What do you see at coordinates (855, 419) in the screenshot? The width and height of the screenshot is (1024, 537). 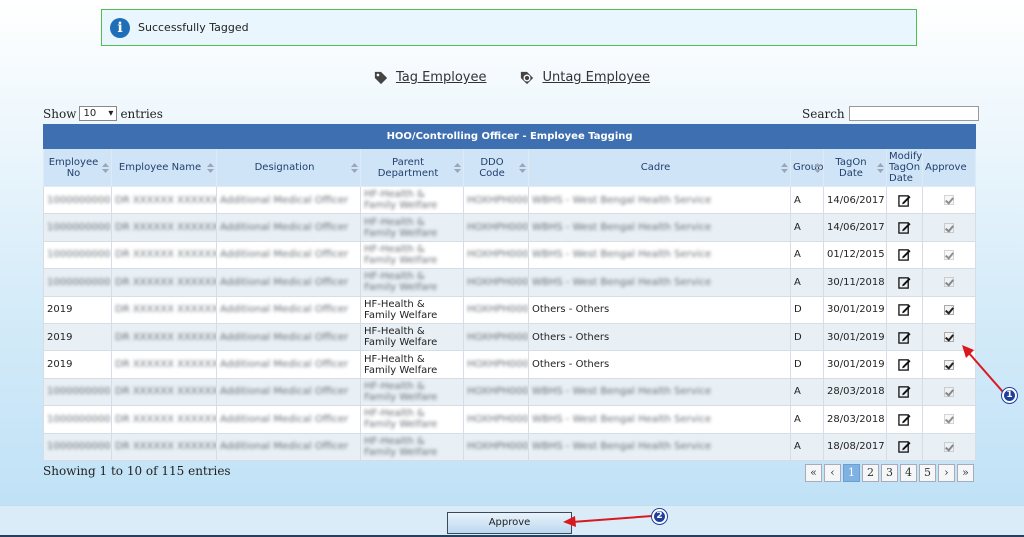 I see `cell-tagon-date: 28/03/2018` at bounding box center [855, 419].